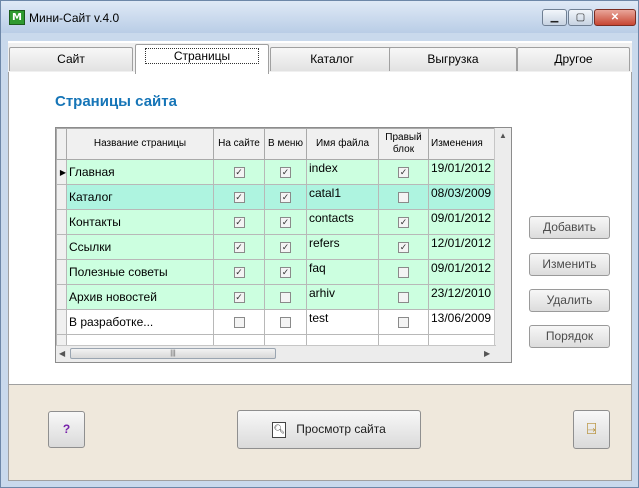 This screenshot has width=639, height=488. I want to click on table-row: Контакты ✓ ✓ contacts ✓ 09/01/2012, so click(276, 222).